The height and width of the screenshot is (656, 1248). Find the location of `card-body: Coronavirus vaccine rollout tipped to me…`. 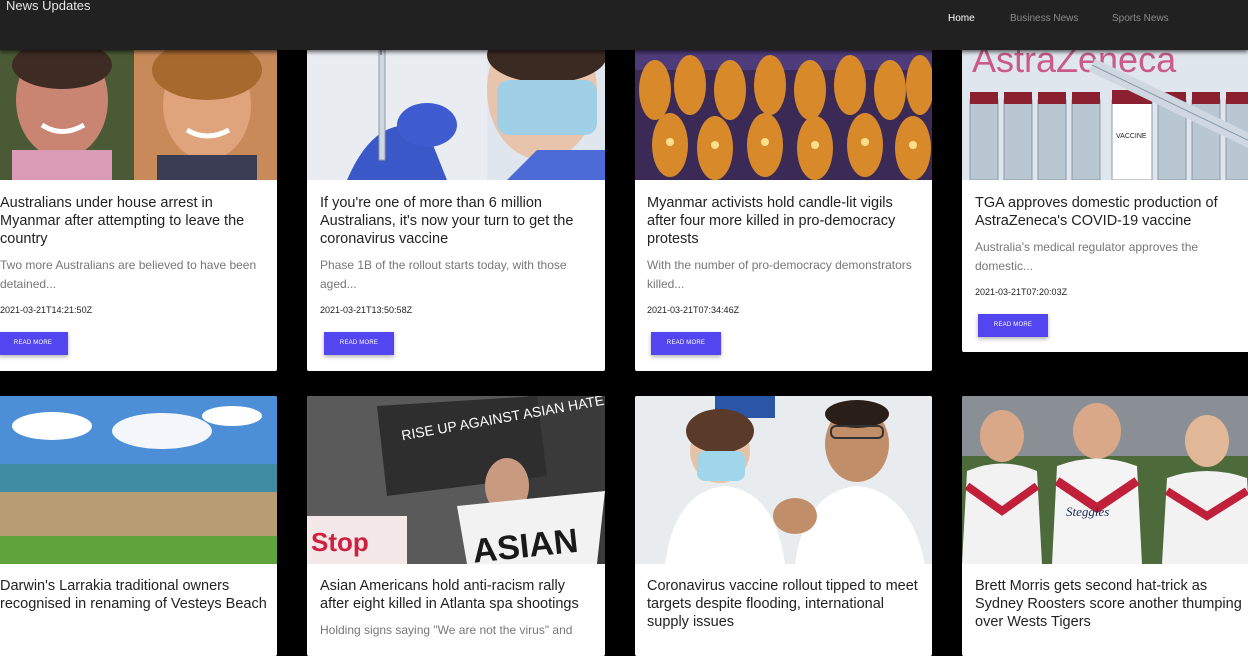

card-body: Coronavirus vaccine rollout tipped to me… is located at coordinates (784, 604).